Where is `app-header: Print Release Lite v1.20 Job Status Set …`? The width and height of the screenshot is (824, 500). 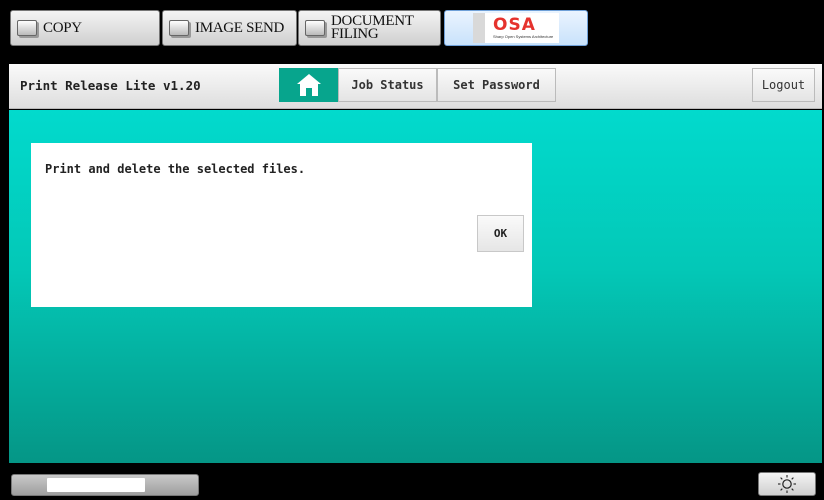 app-header: Print Release Lite v1.20 Job Status Set … is located at coordinates (415, 86).